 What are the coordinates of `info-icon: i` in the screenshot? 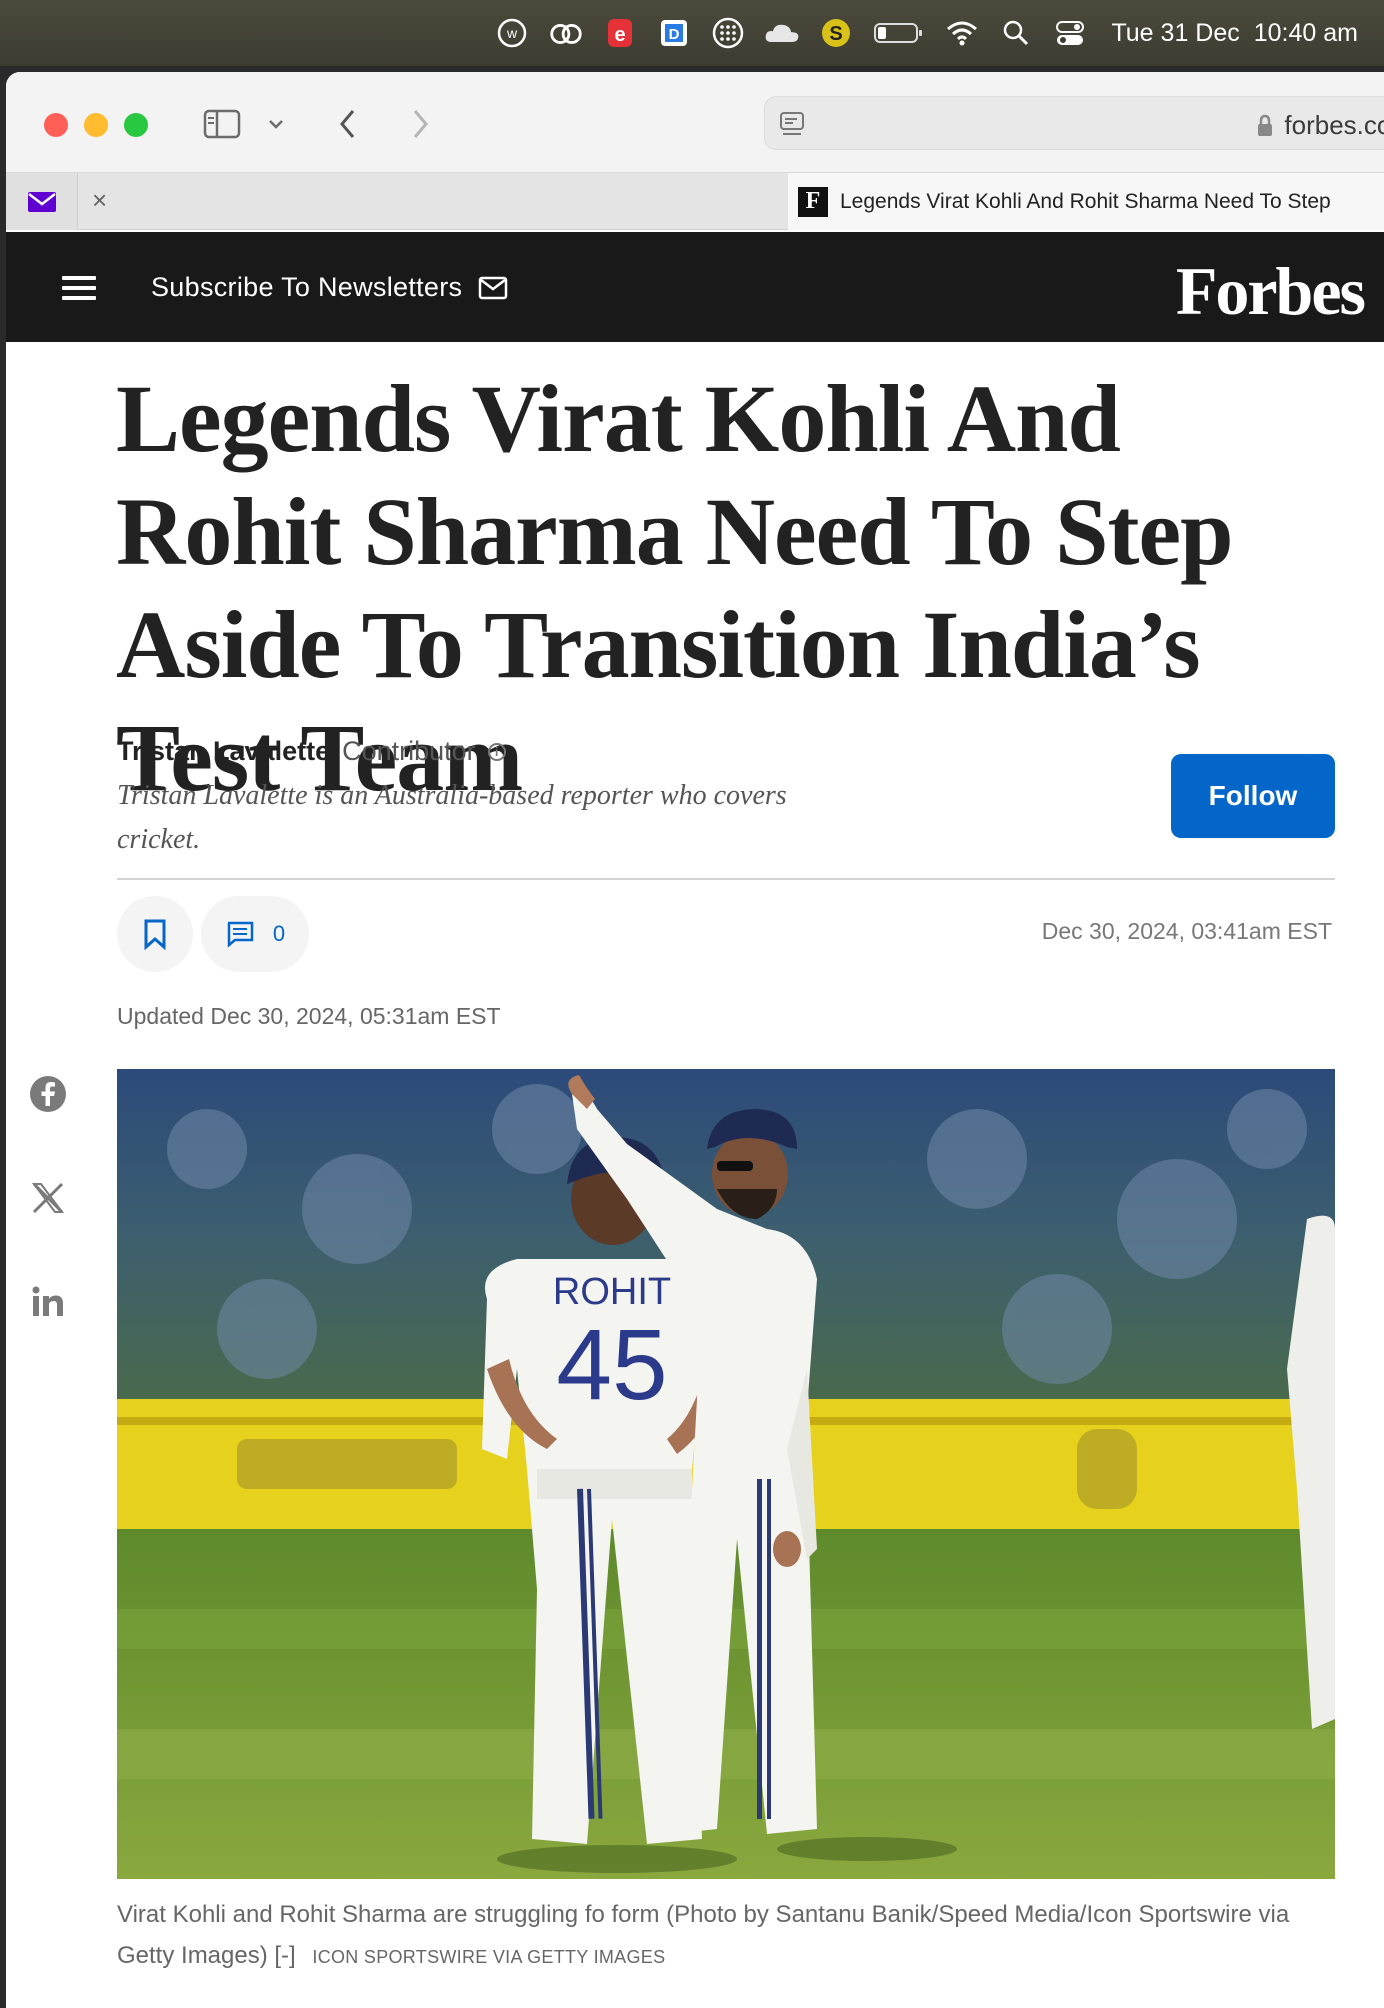 It's located at (496, 751).